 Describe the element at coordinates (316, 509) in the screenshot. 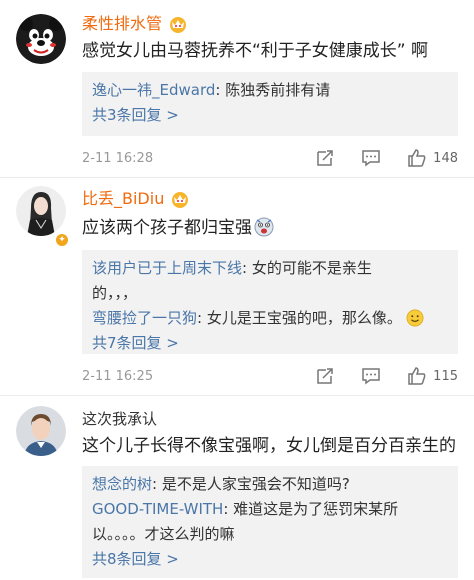

I see `reply-text: 难道这是为了惩罚宋某所` at that location.